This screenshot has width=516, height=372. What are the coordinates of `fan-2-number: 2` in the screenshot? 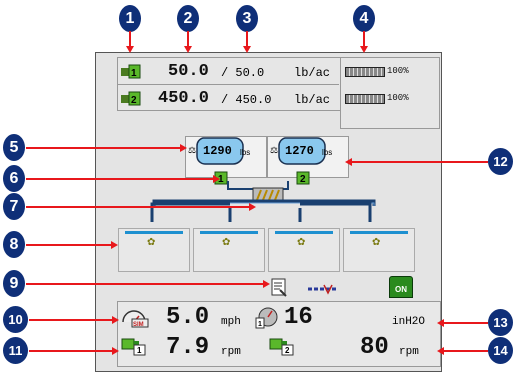 It's located at (287, 350).